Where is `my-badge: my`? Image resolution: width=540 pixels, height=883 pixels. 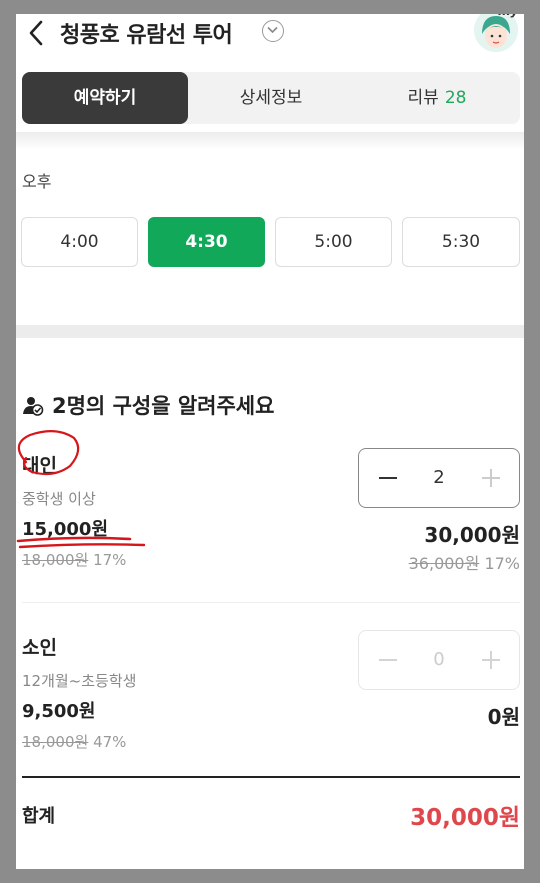
my-badge: my is located at coordinates (508, 16).